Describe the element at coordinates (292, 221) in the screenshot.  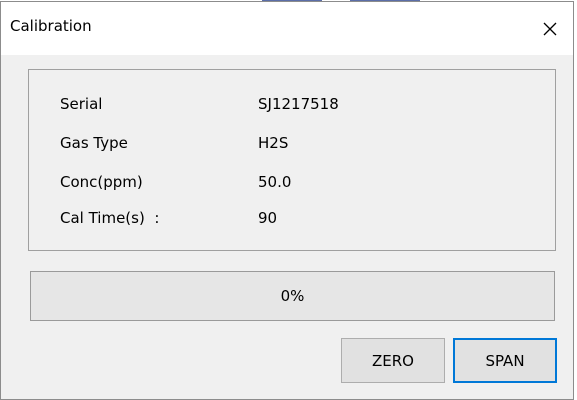
I see `info-row-cal-time: Cal Time(s) : 90` at that location.